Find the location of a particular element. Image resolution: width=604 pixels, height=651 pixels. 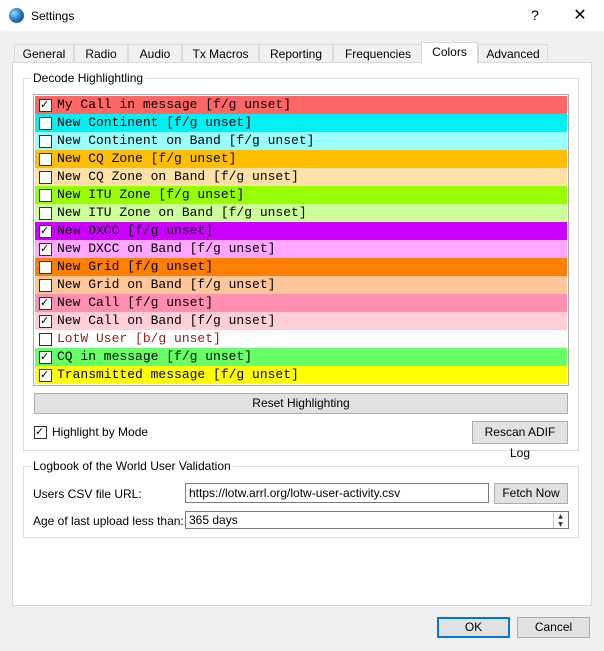

spin-down-icon: ▼ is located at coordinates (560, 524).